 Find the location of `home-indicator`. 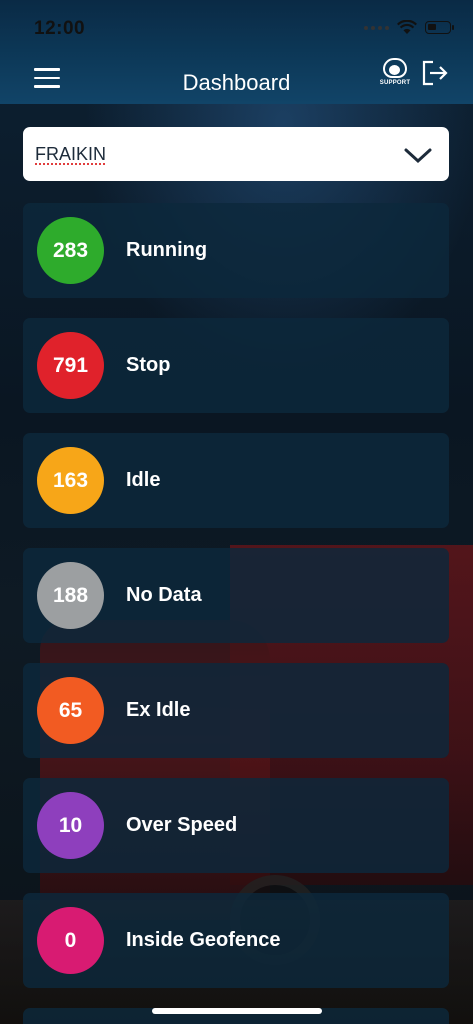

home-indicator is located at coordinates (237, 1011).